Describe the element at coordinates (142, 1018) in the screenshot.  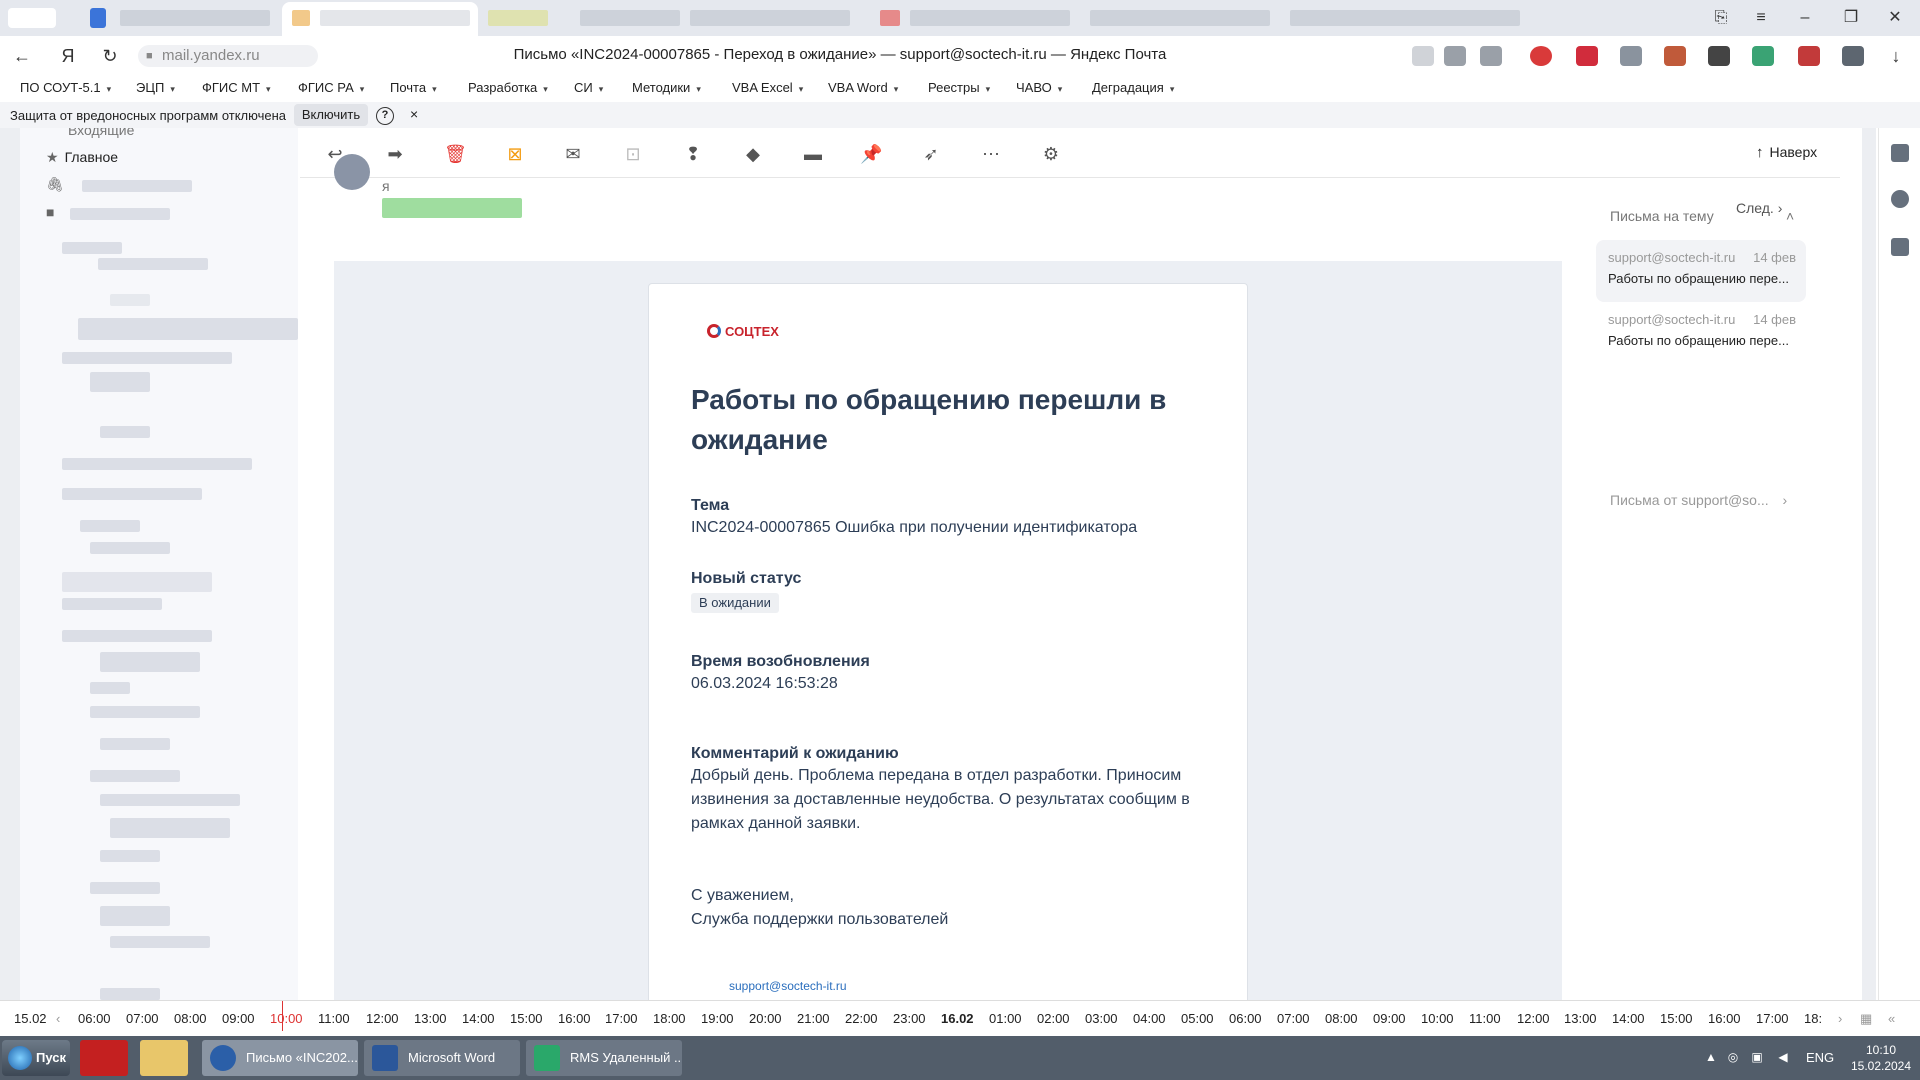
I see `timeline-hour-label: 07:00` at that location.